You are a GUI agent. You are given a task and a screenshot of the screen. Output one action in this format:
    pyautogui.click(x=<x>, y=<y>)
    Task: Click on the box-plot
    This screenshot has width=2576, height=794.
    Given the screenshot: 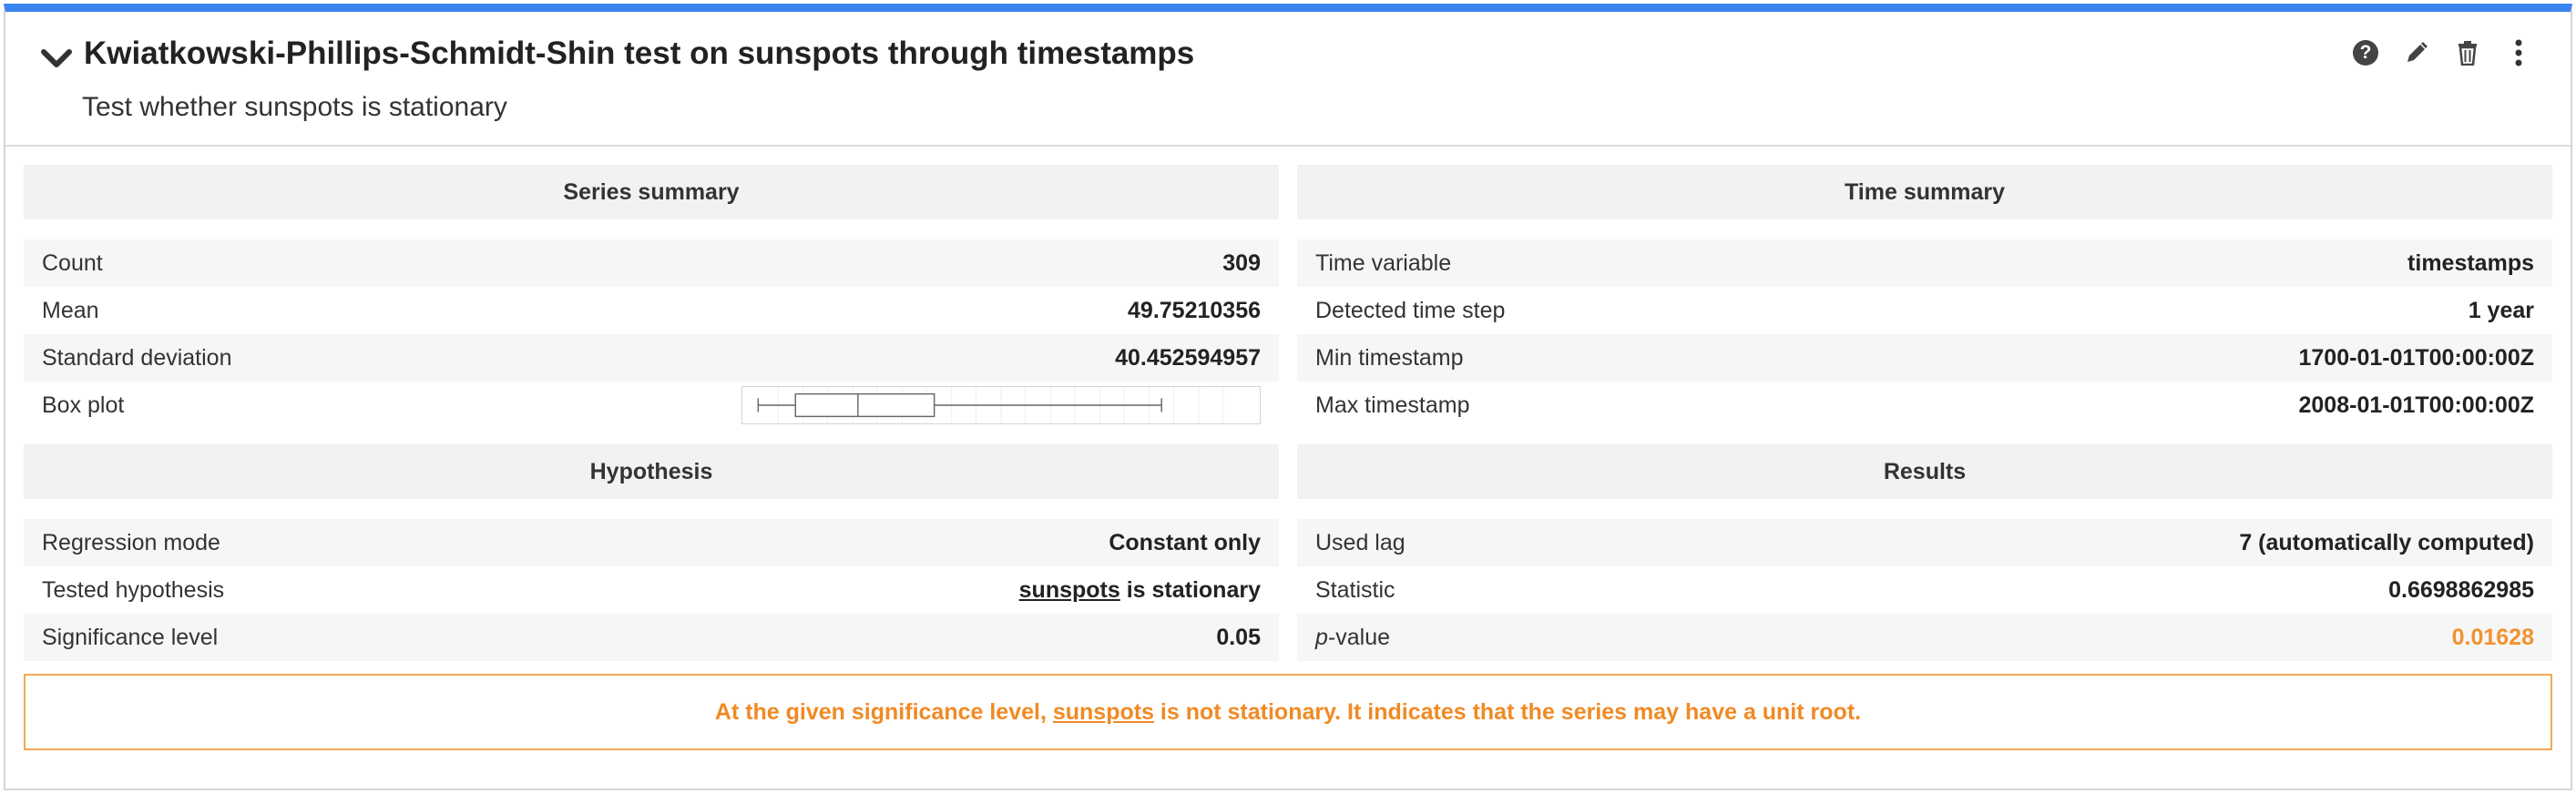 What is the action you would take?
    pyautogui.click(x=1001, y=405)
    